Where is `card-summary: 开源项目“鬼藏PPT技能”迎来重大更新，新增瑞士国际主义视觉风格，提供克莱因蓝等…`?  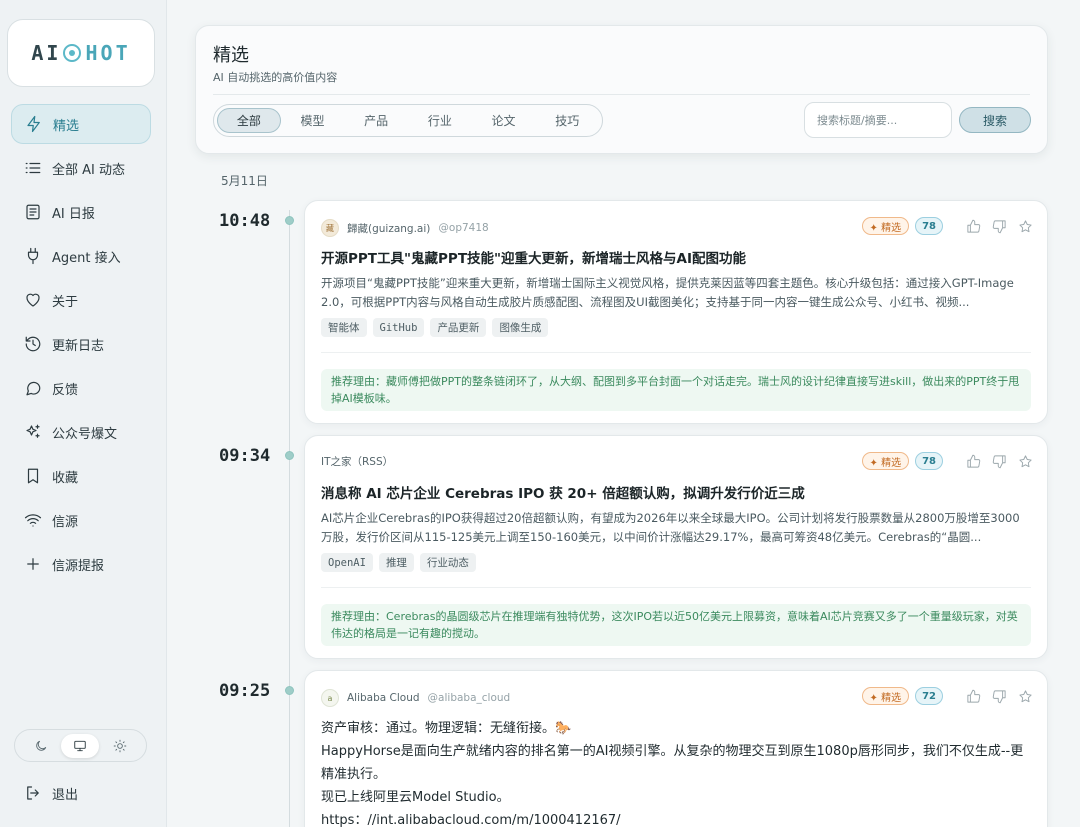
card-summary: 开源项目“鬼藏PPT技能”迎来重大更新，新增瑞士国际主义视觉风格，提供克莱因蓝等… is located at coordinates (667, 292).